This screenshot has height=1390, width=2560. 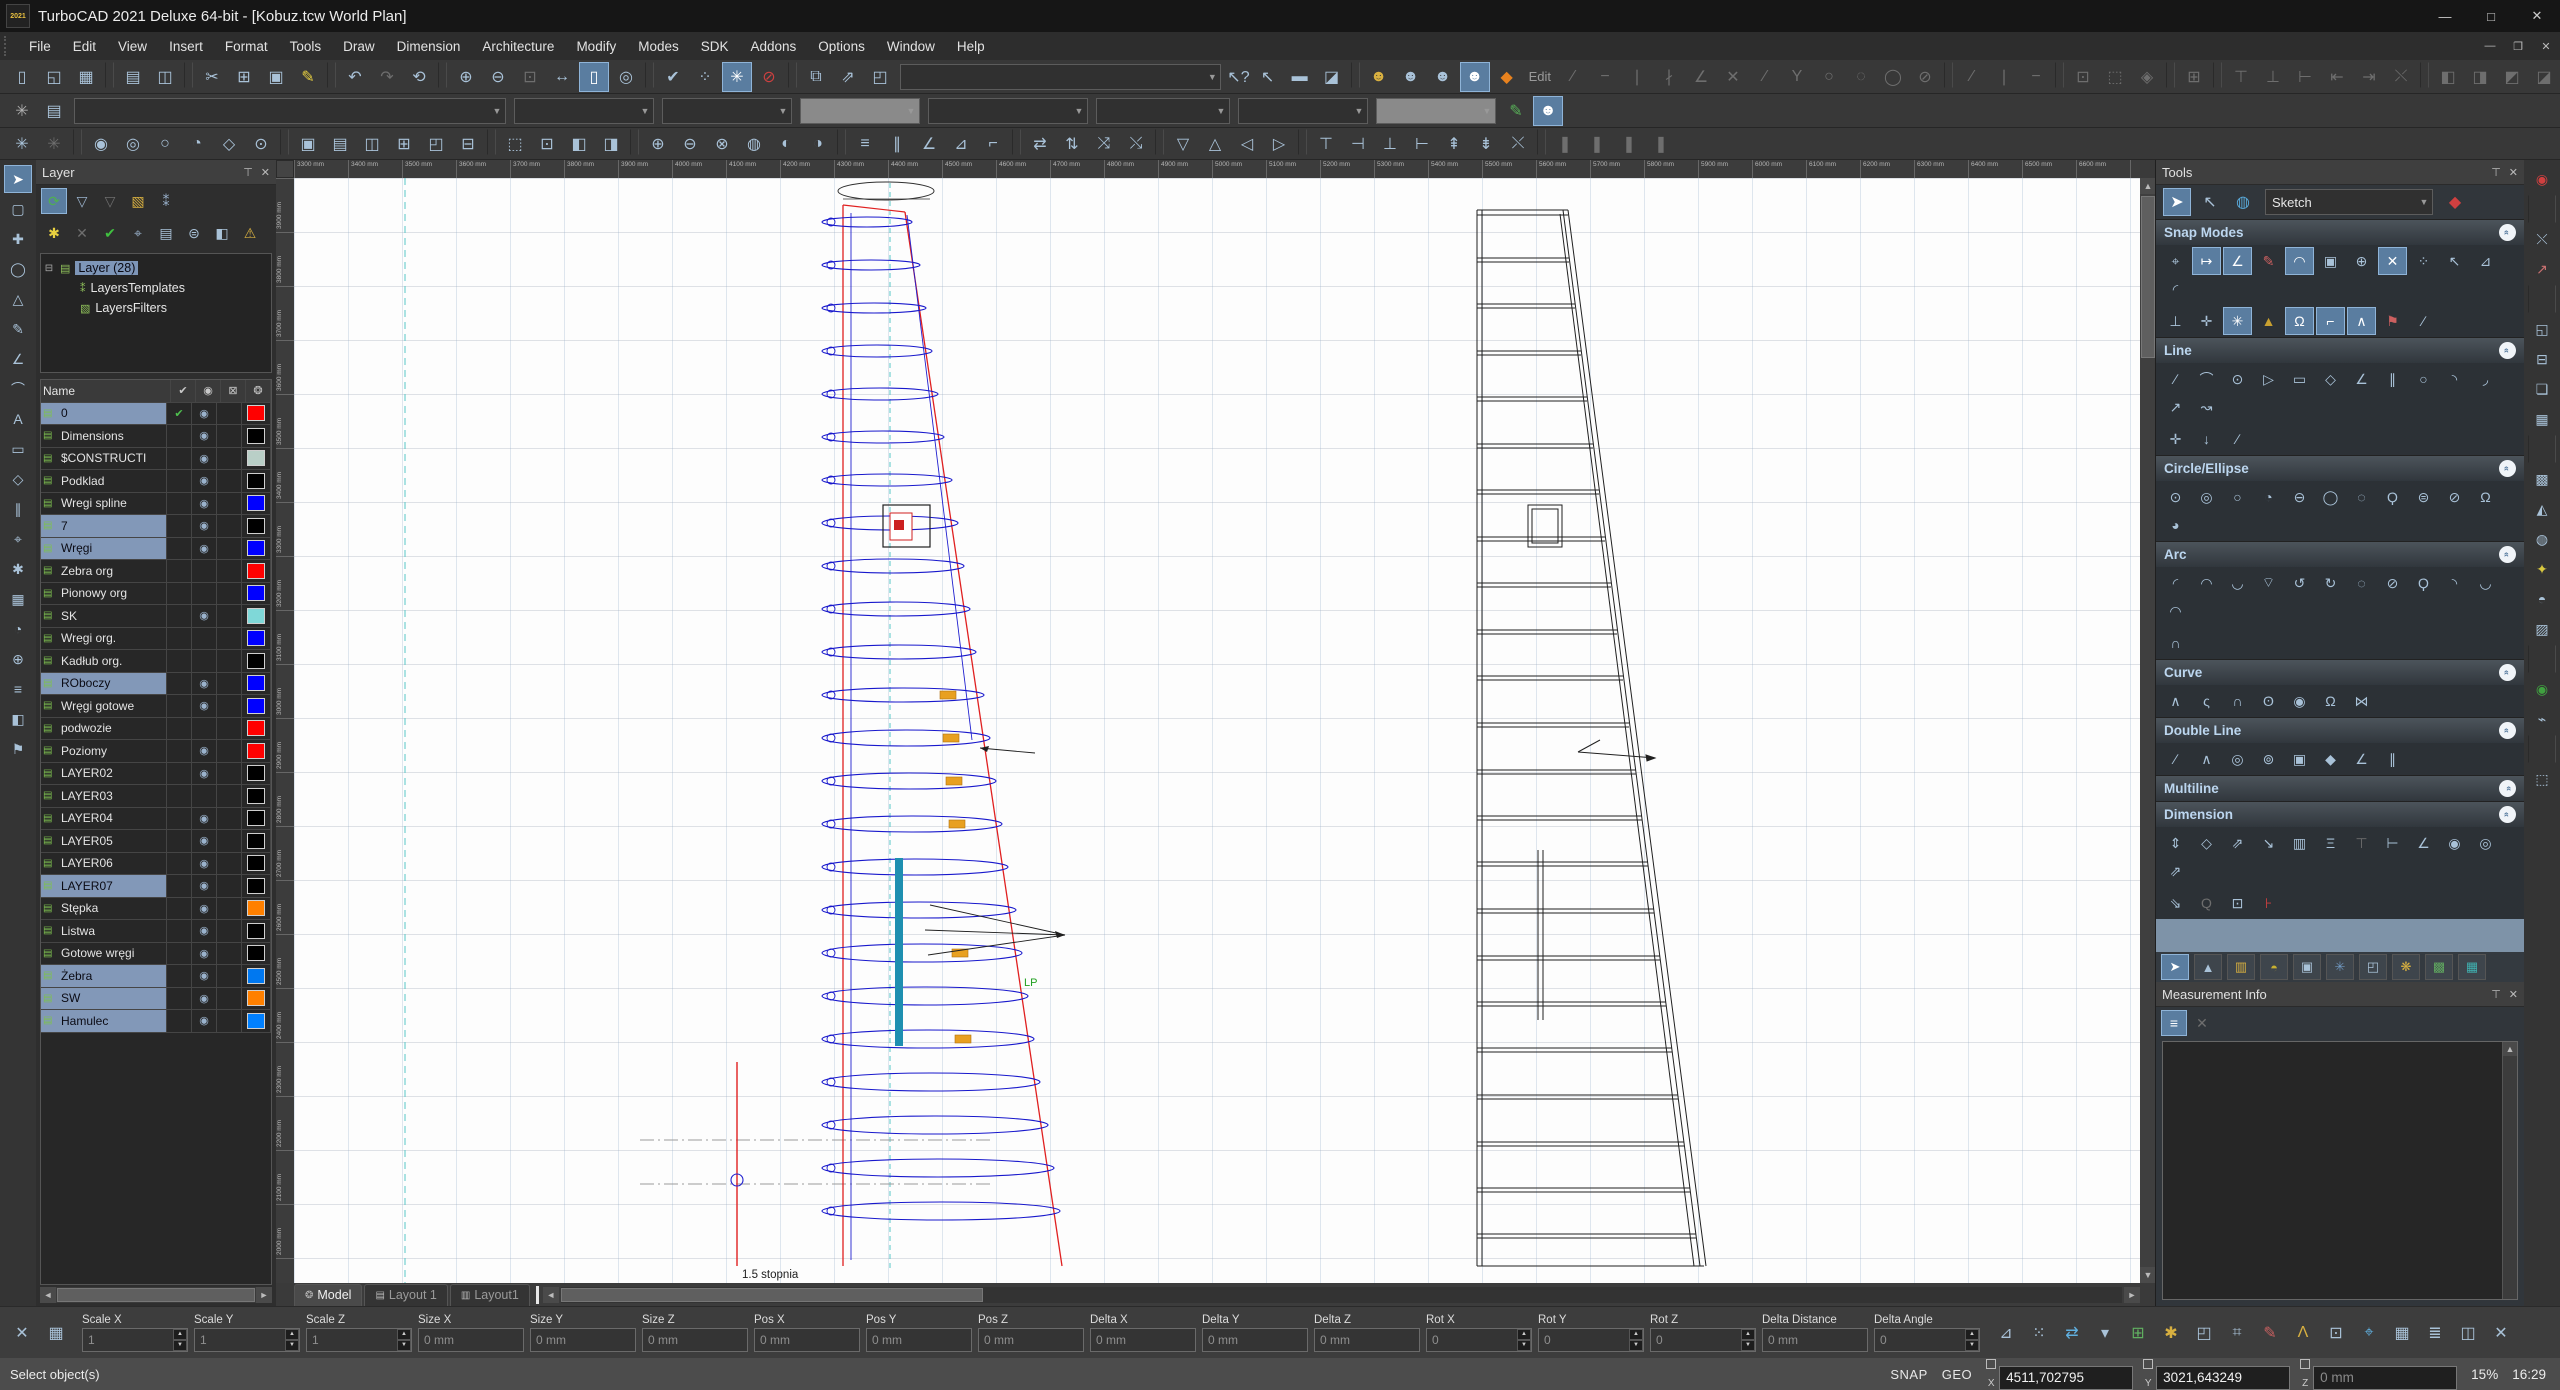 What do you see at coordinates (18, 389) in the screenshot?
I see `drawing-tool-icon: ⌒` at bounding box center [18, 389].